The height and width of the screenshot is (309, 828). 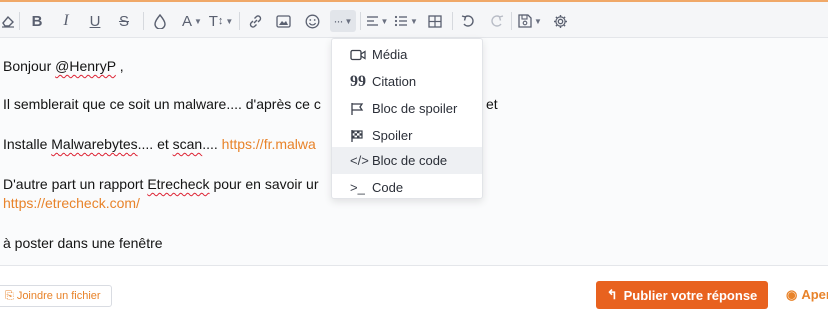 What do you see at coordinates (372, 21) in the screenshot?
I see `align-left-icon` at bounding box center [372, 21].